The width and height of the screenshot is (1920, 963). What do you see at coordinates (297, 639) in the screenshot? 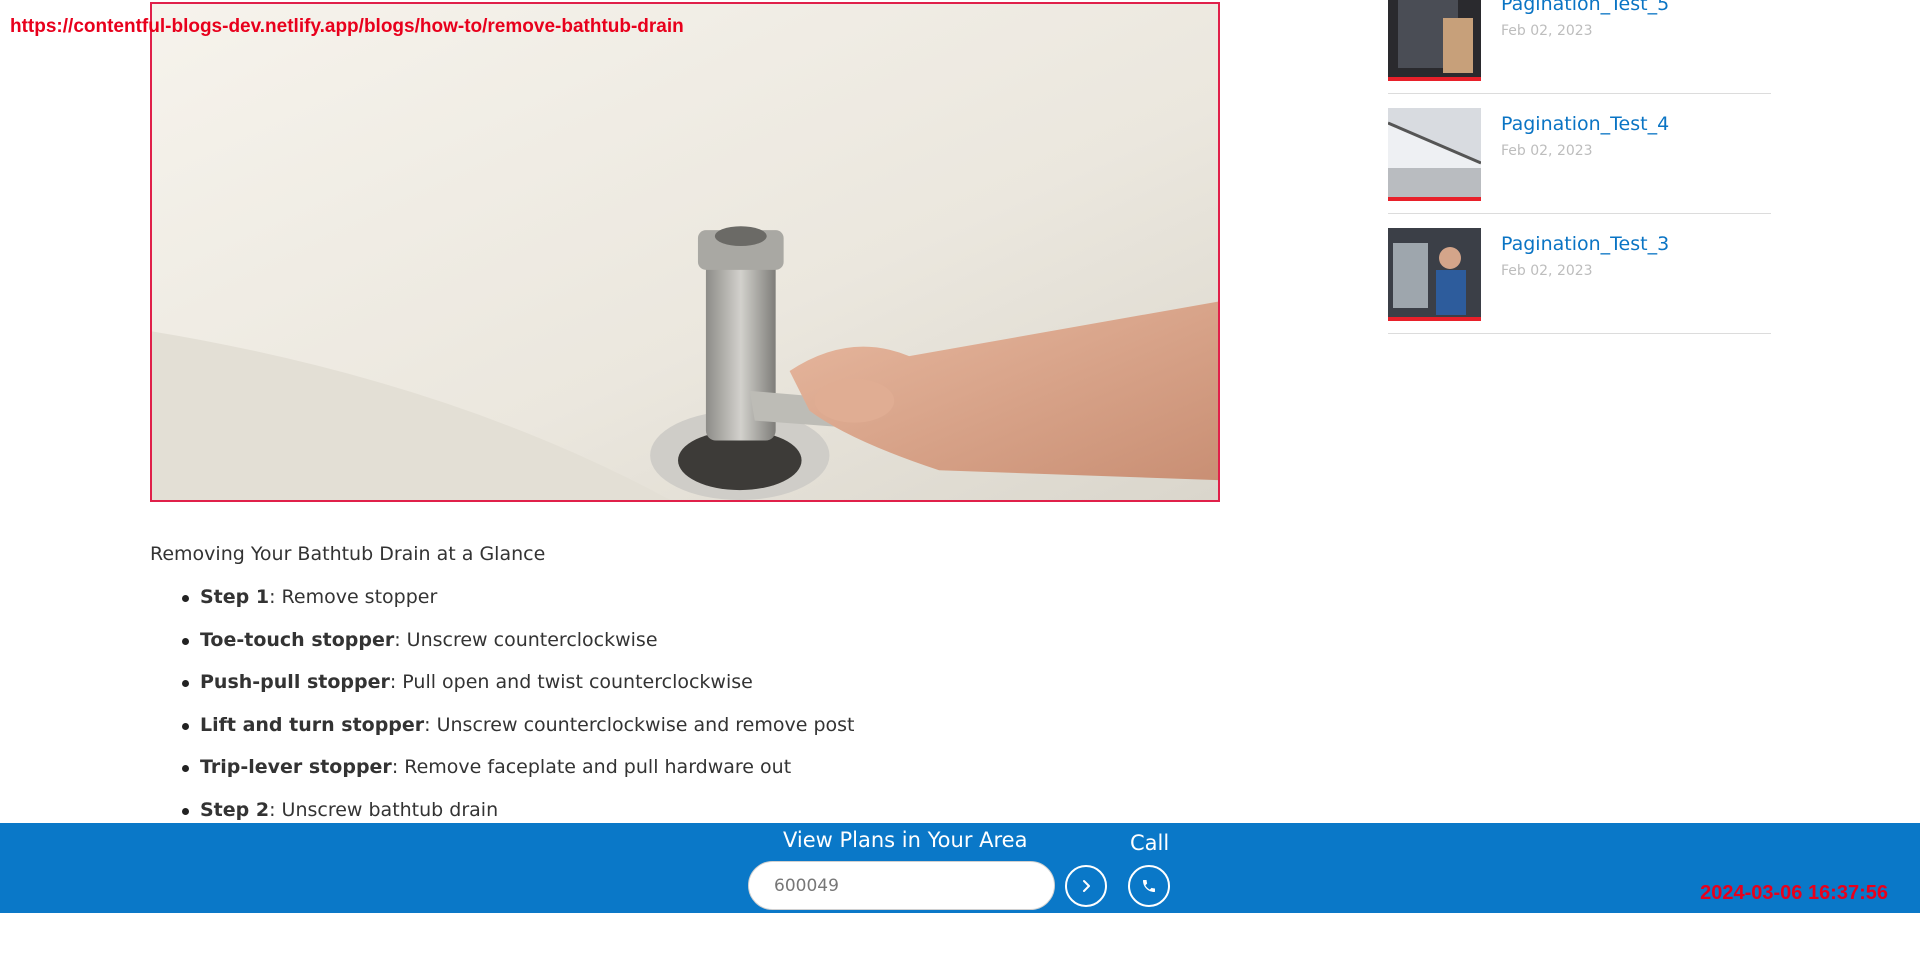
I see `step-term: Toe-touch stopper` at bounding box center [297, 639].